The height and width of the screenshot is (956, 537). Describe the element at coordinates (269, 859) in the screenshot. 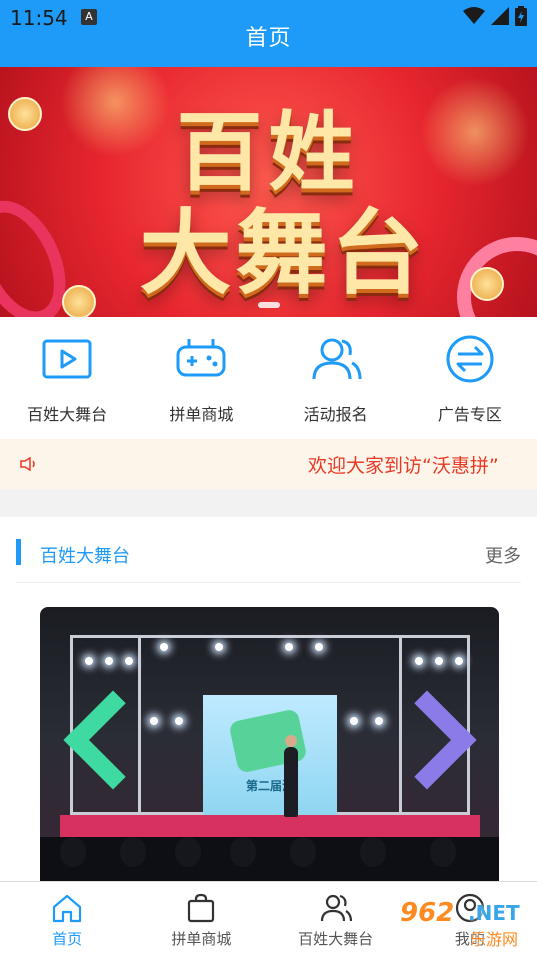

I see `audience` at that location.